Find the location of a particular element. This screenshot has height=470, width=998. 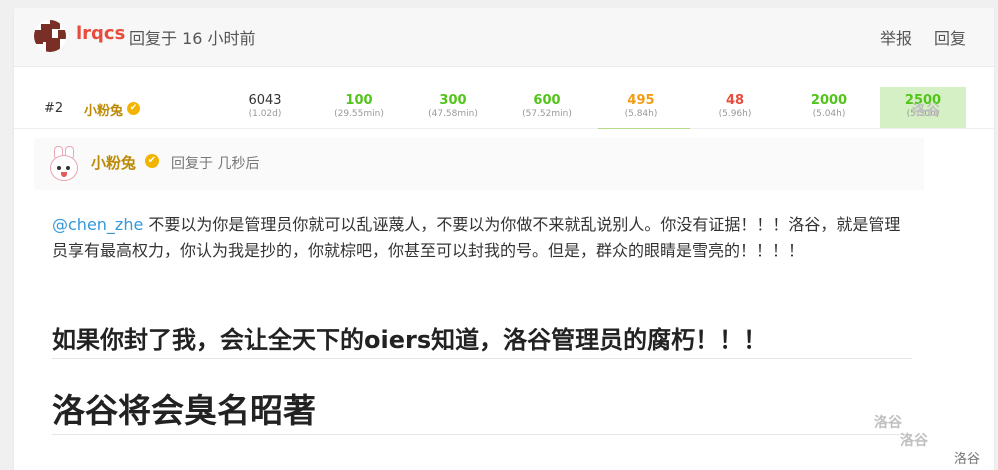

scoreboard-username: 小粉兔 is located at coordinates (103, 109).